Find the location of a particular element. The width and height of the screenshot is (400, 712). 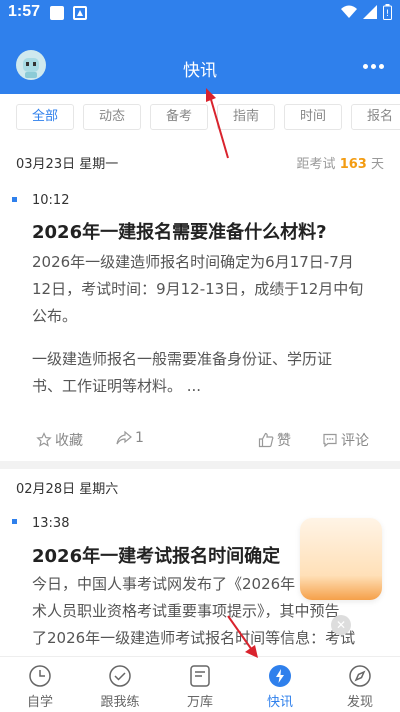

tab-discover: 发现 is located at coordinates (360, 684).